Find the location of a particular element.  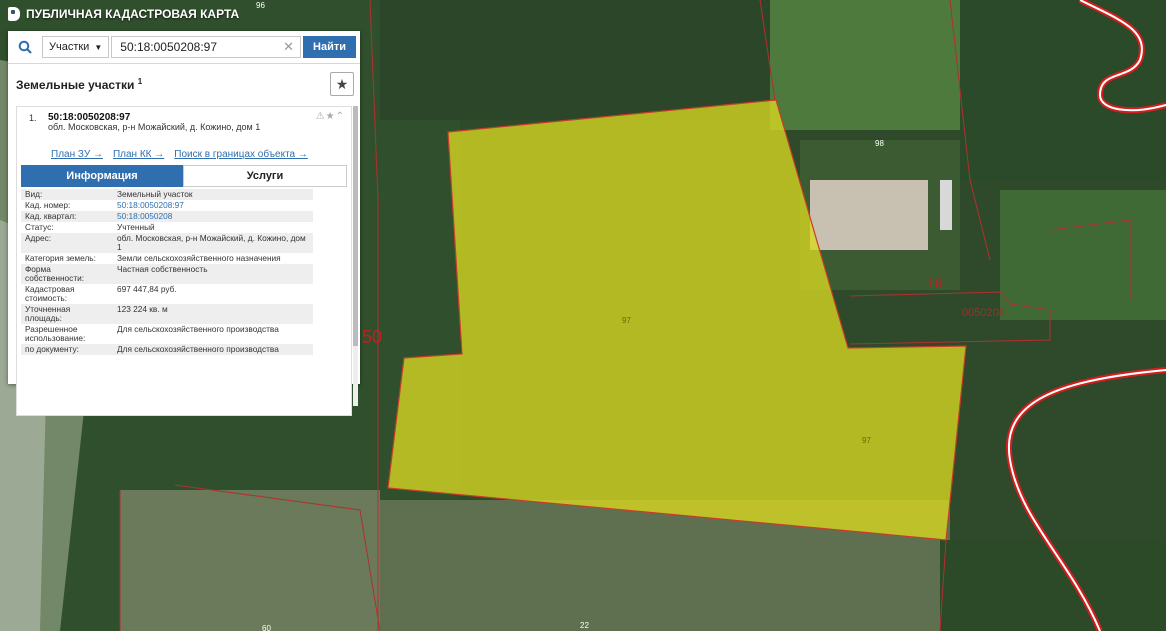

map-label-18: 18 is located at coordinates (935, 283).